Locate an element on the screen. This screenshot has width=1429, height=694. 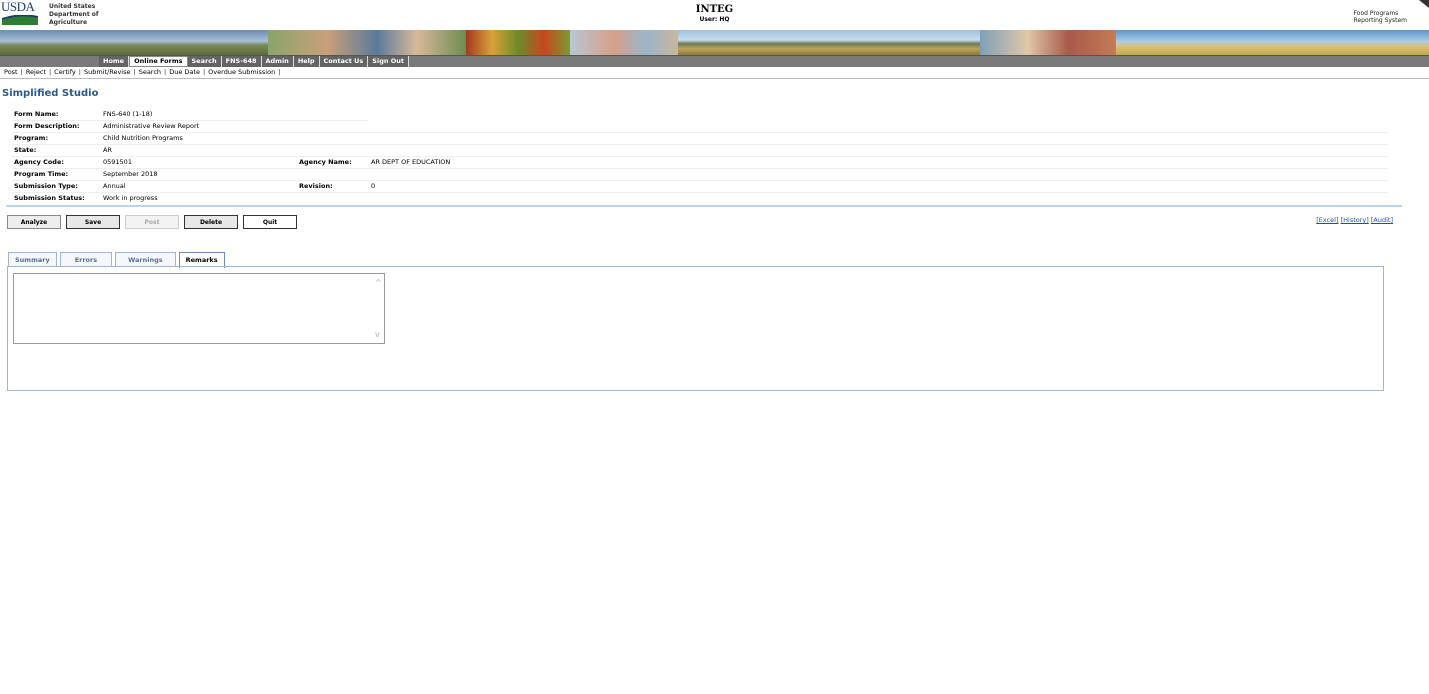
agency-name-label: Agency Name: is located at coordinates (325, 162).